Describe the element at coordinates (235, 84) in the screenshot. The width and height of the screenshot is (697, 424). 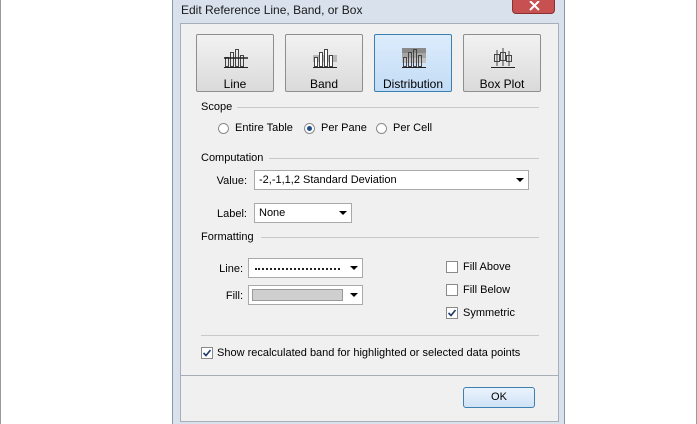
I see `type-line-label: Line` at that location.